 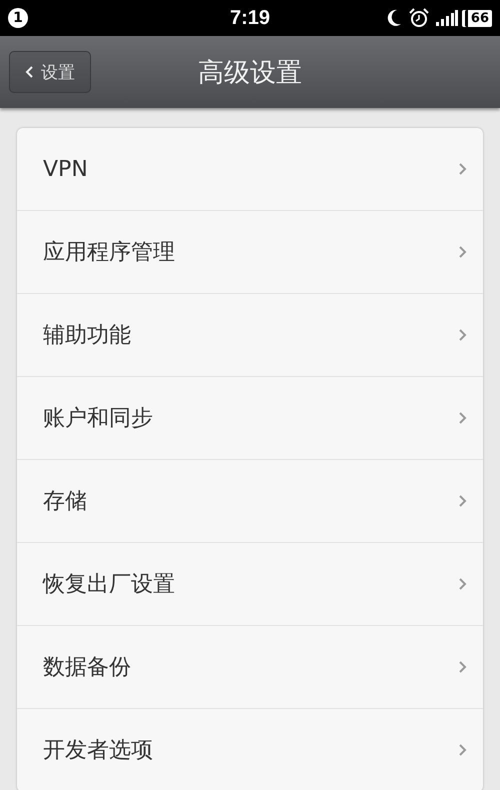 What do you see at coordinates (250, 418) in the screenshot?
I see `settings-item: 账户和同步` at bounding box center [250, 418].